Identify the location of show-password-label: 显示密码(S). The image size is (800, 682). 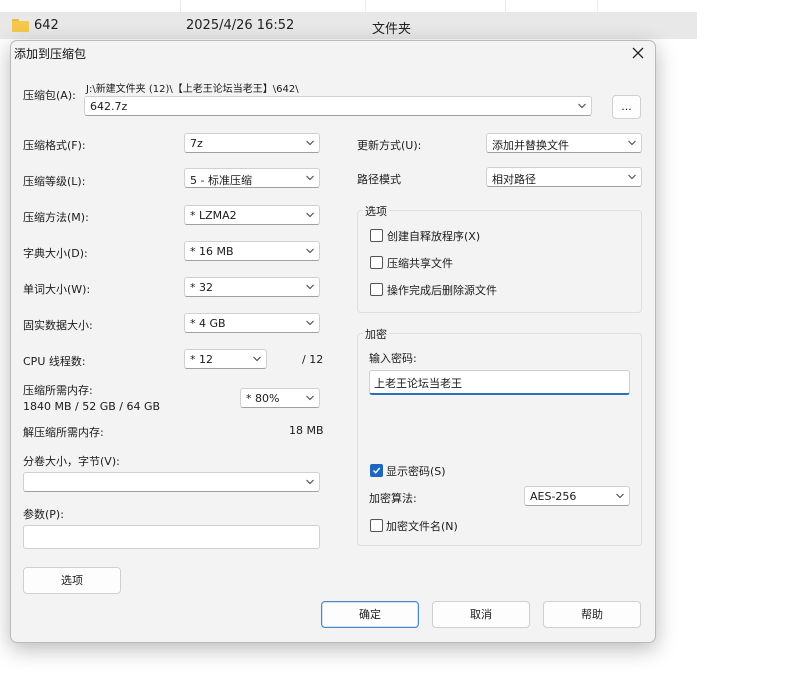
(416, 471).